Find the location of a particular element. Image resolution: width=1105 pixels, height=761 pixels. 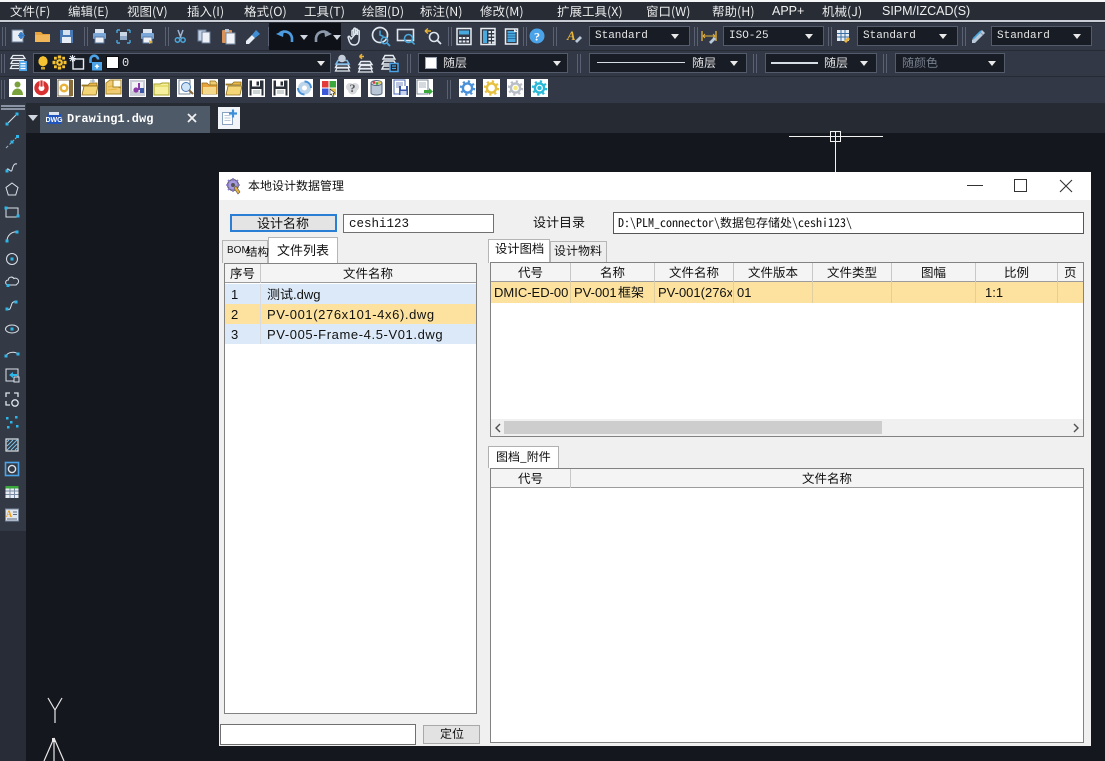

svg-text: DWG is located at coordinates (54, 120).